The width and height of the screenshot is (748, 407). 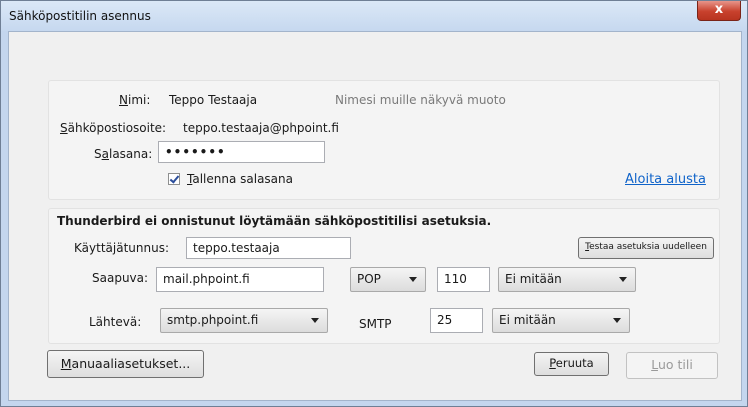 What do you see at coordinates (369, 279) in the screenshot?
I see `incoming-protocol-value: POP` at bounding box center [369, 279].